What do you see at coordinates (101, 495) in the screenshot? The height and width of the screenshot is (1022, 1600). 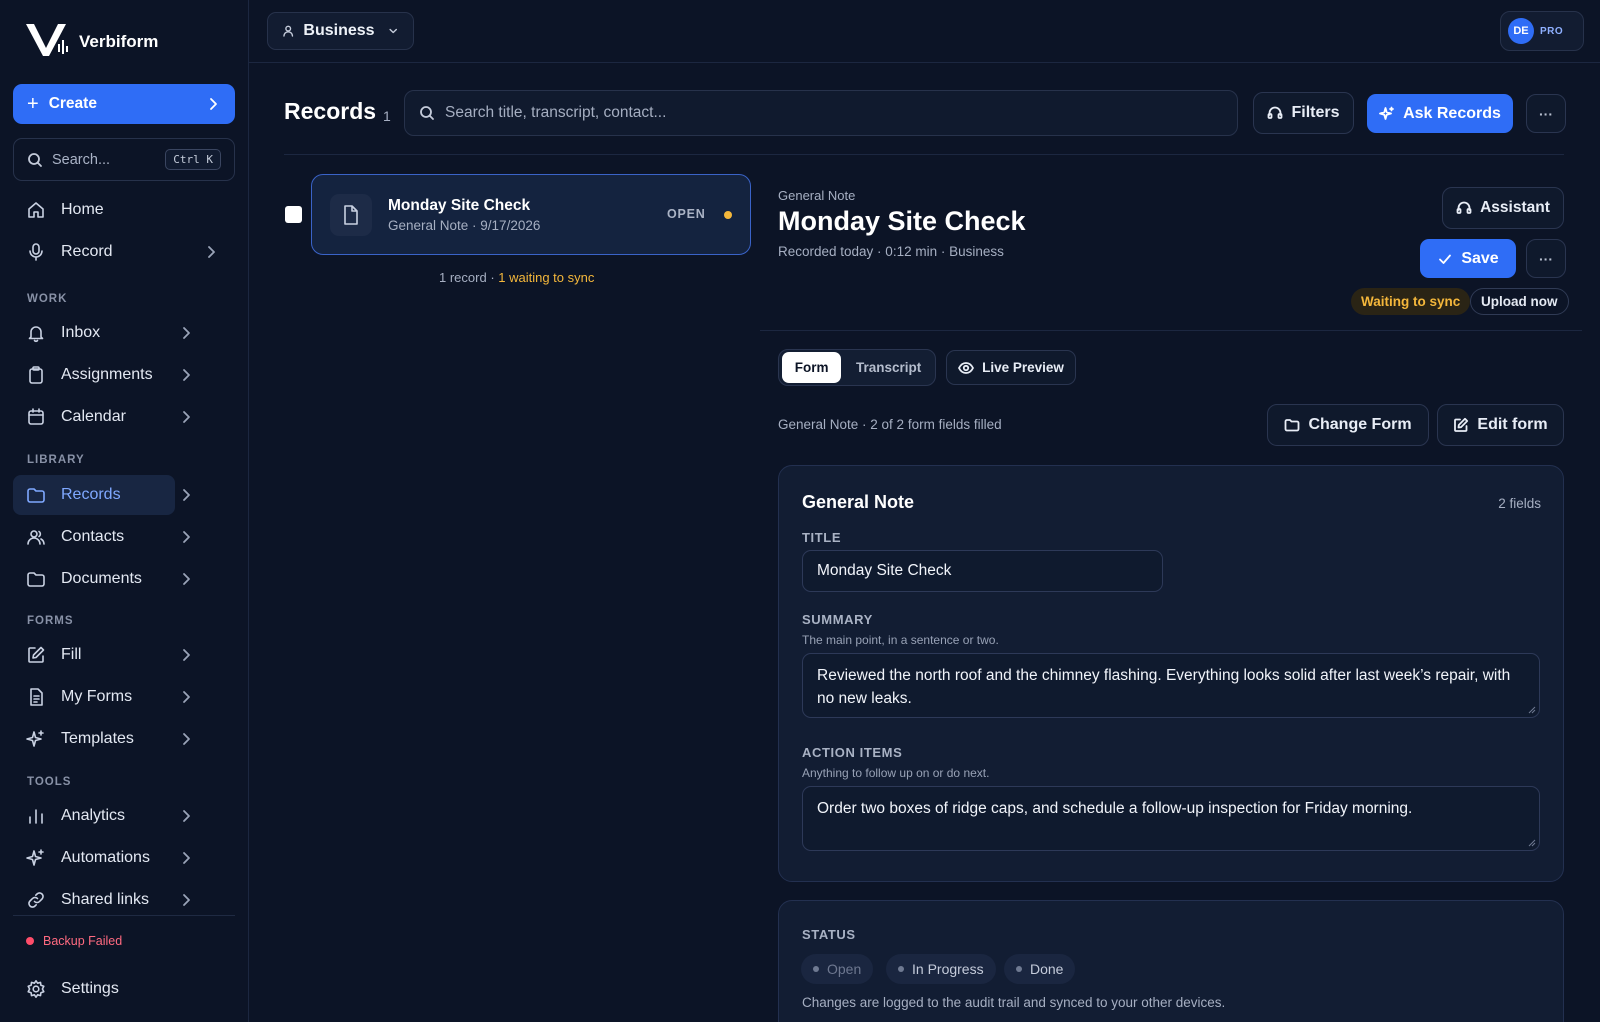 I see `sidebar-item-records: Records` at bounding box center [101, 495].